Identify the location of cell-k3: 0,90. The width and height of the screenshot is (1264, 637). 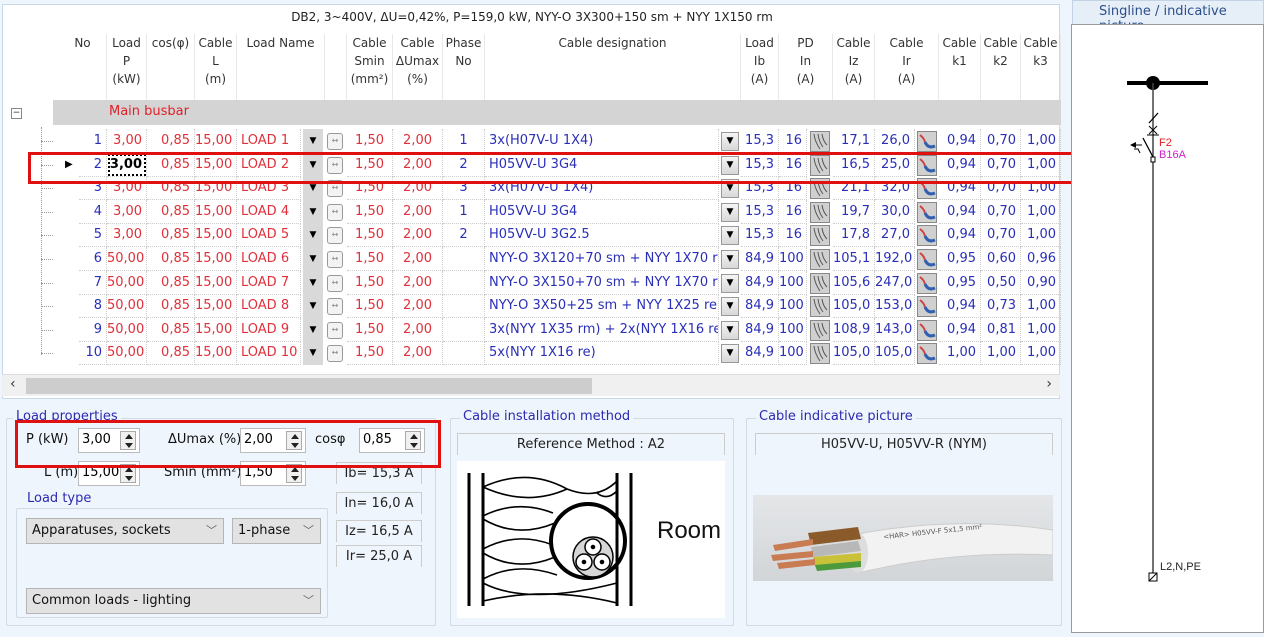
(1041, 282).